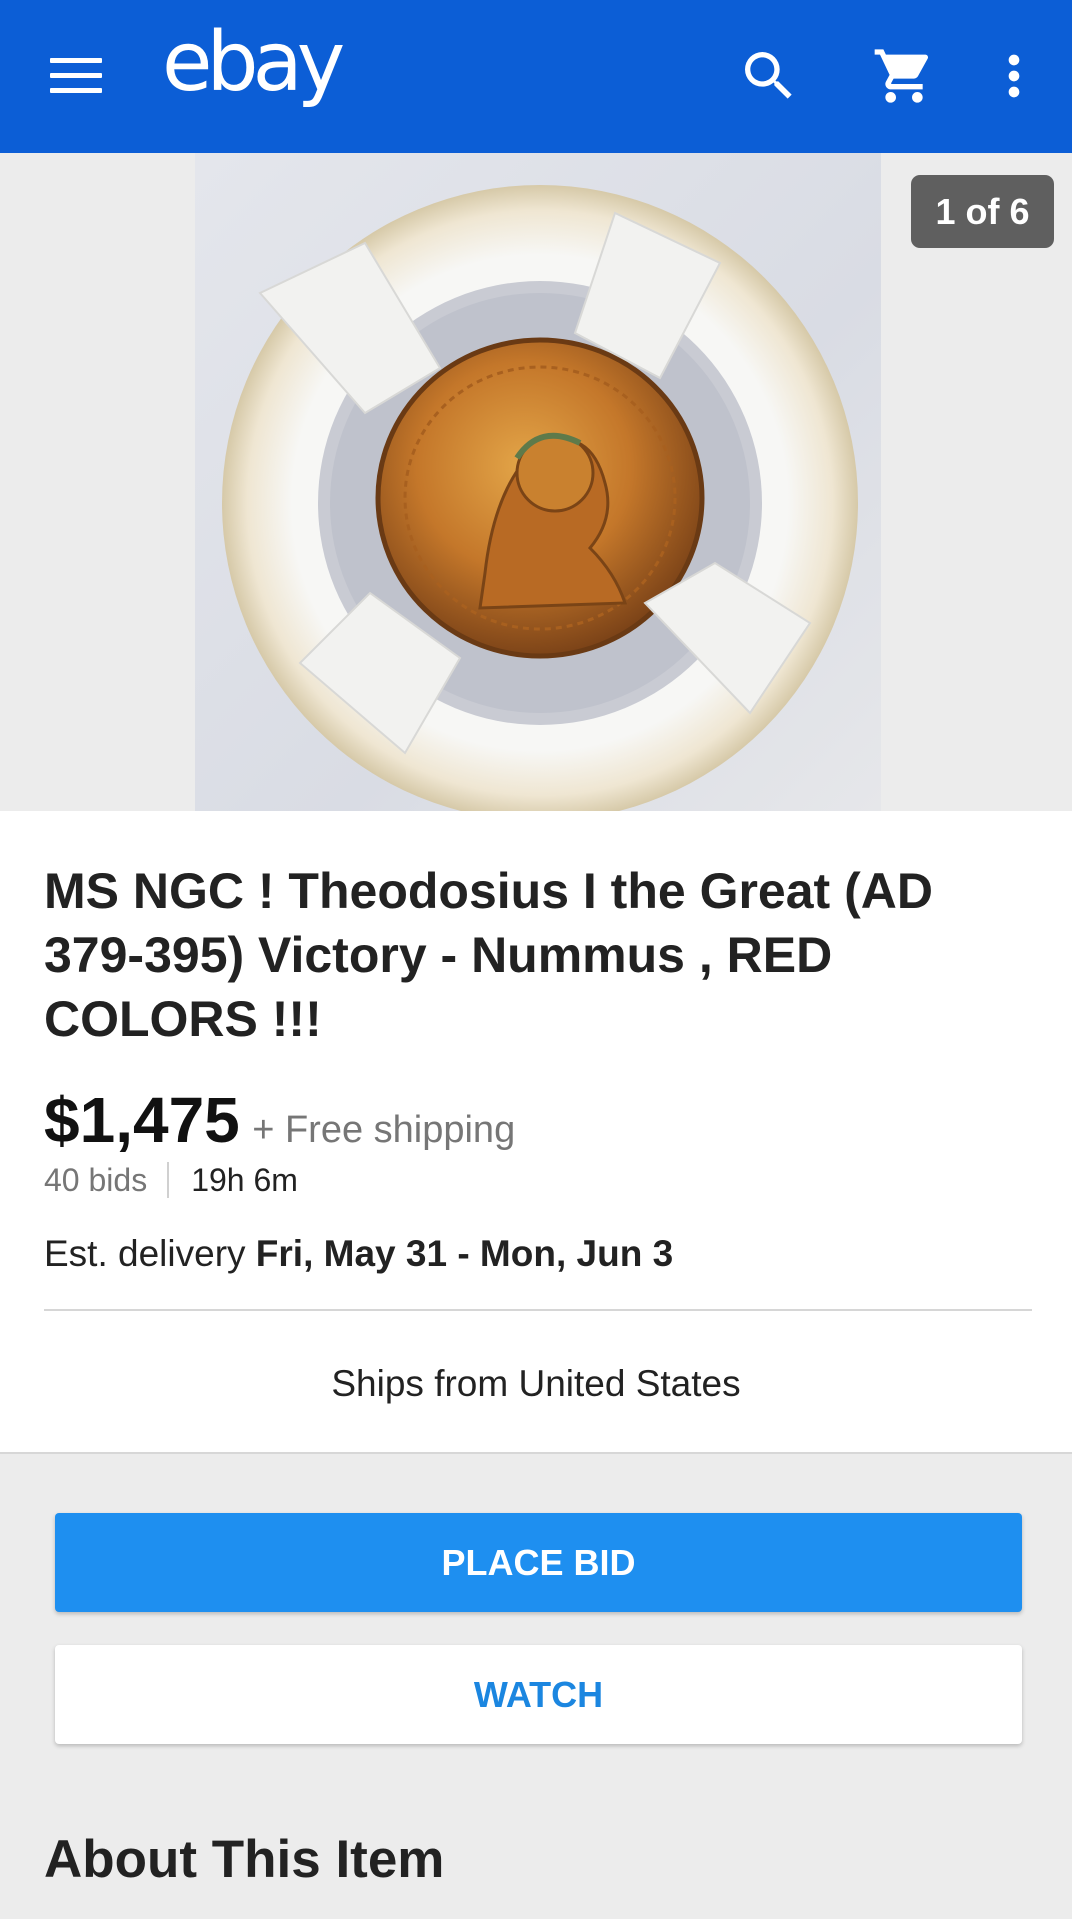  Describe the element at coordinates (464, 1253) in the screenshot. I see `delivery-dates: Fri, May 31 - Mon, Jun 3` at that location.